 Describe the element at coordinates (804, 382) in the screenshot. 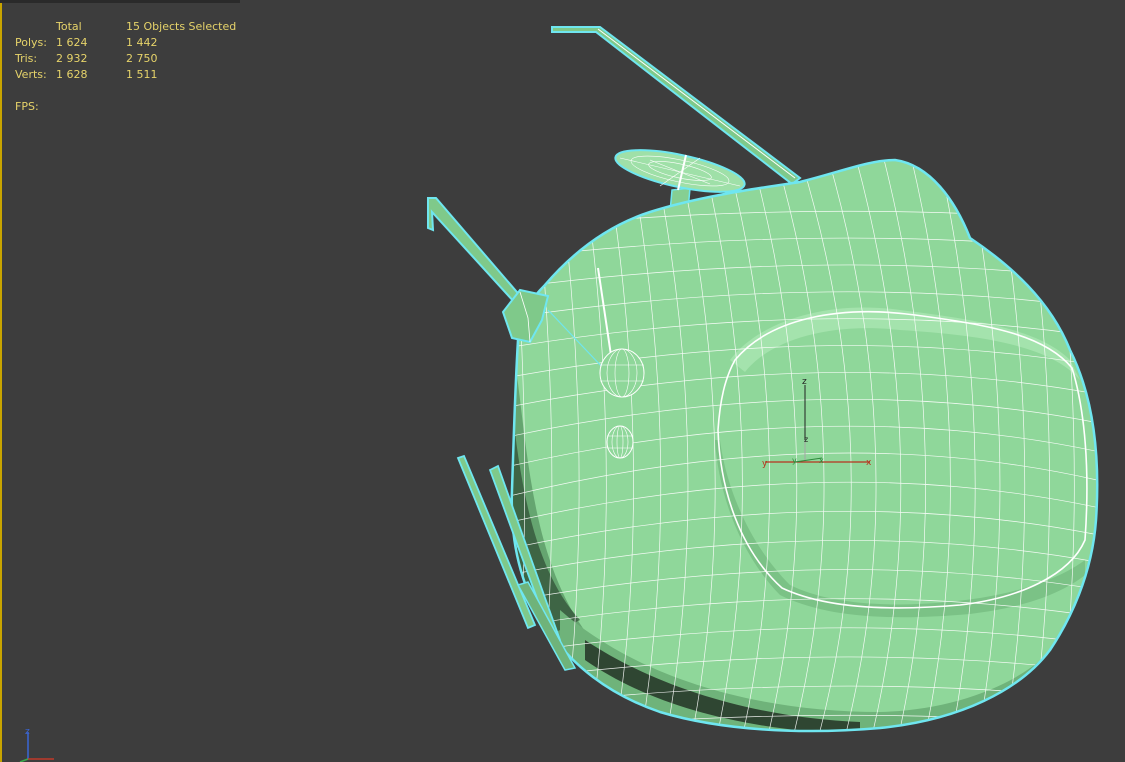

I see `gizmo-z-label: z` at that location.